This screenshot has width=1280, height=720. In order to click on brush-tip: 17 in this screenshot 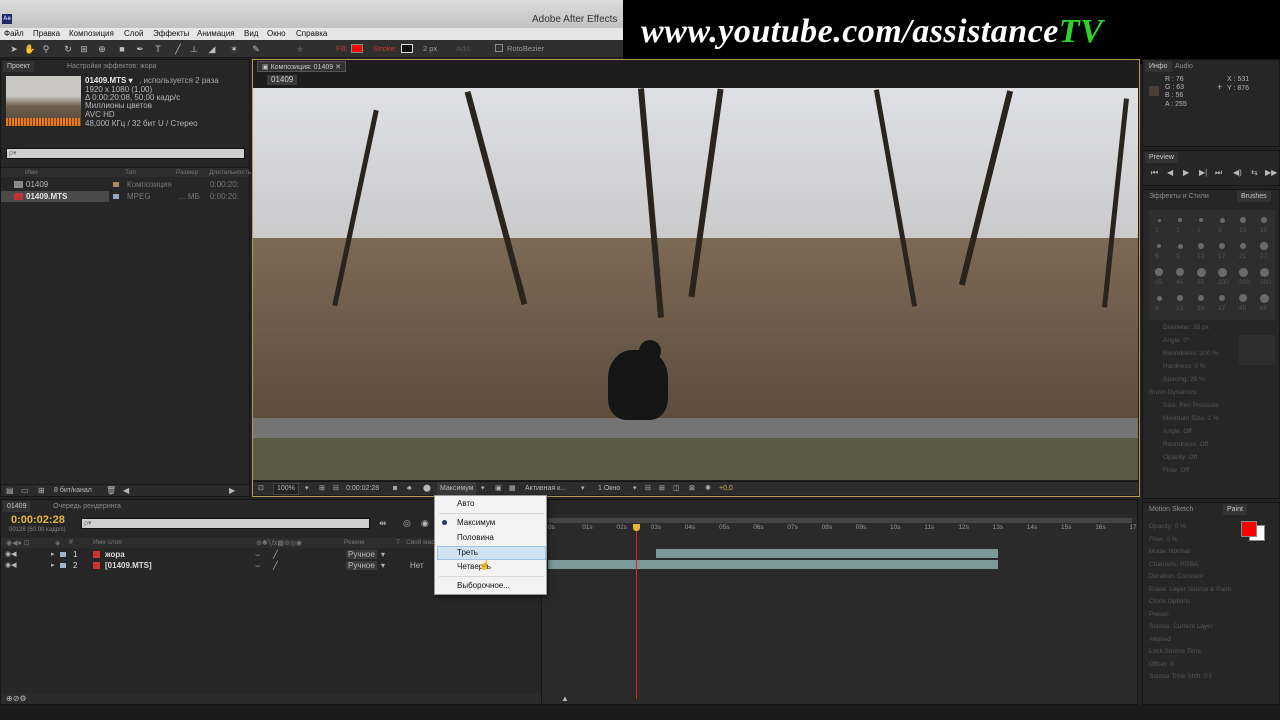, I will do `click(1222, 248)`.